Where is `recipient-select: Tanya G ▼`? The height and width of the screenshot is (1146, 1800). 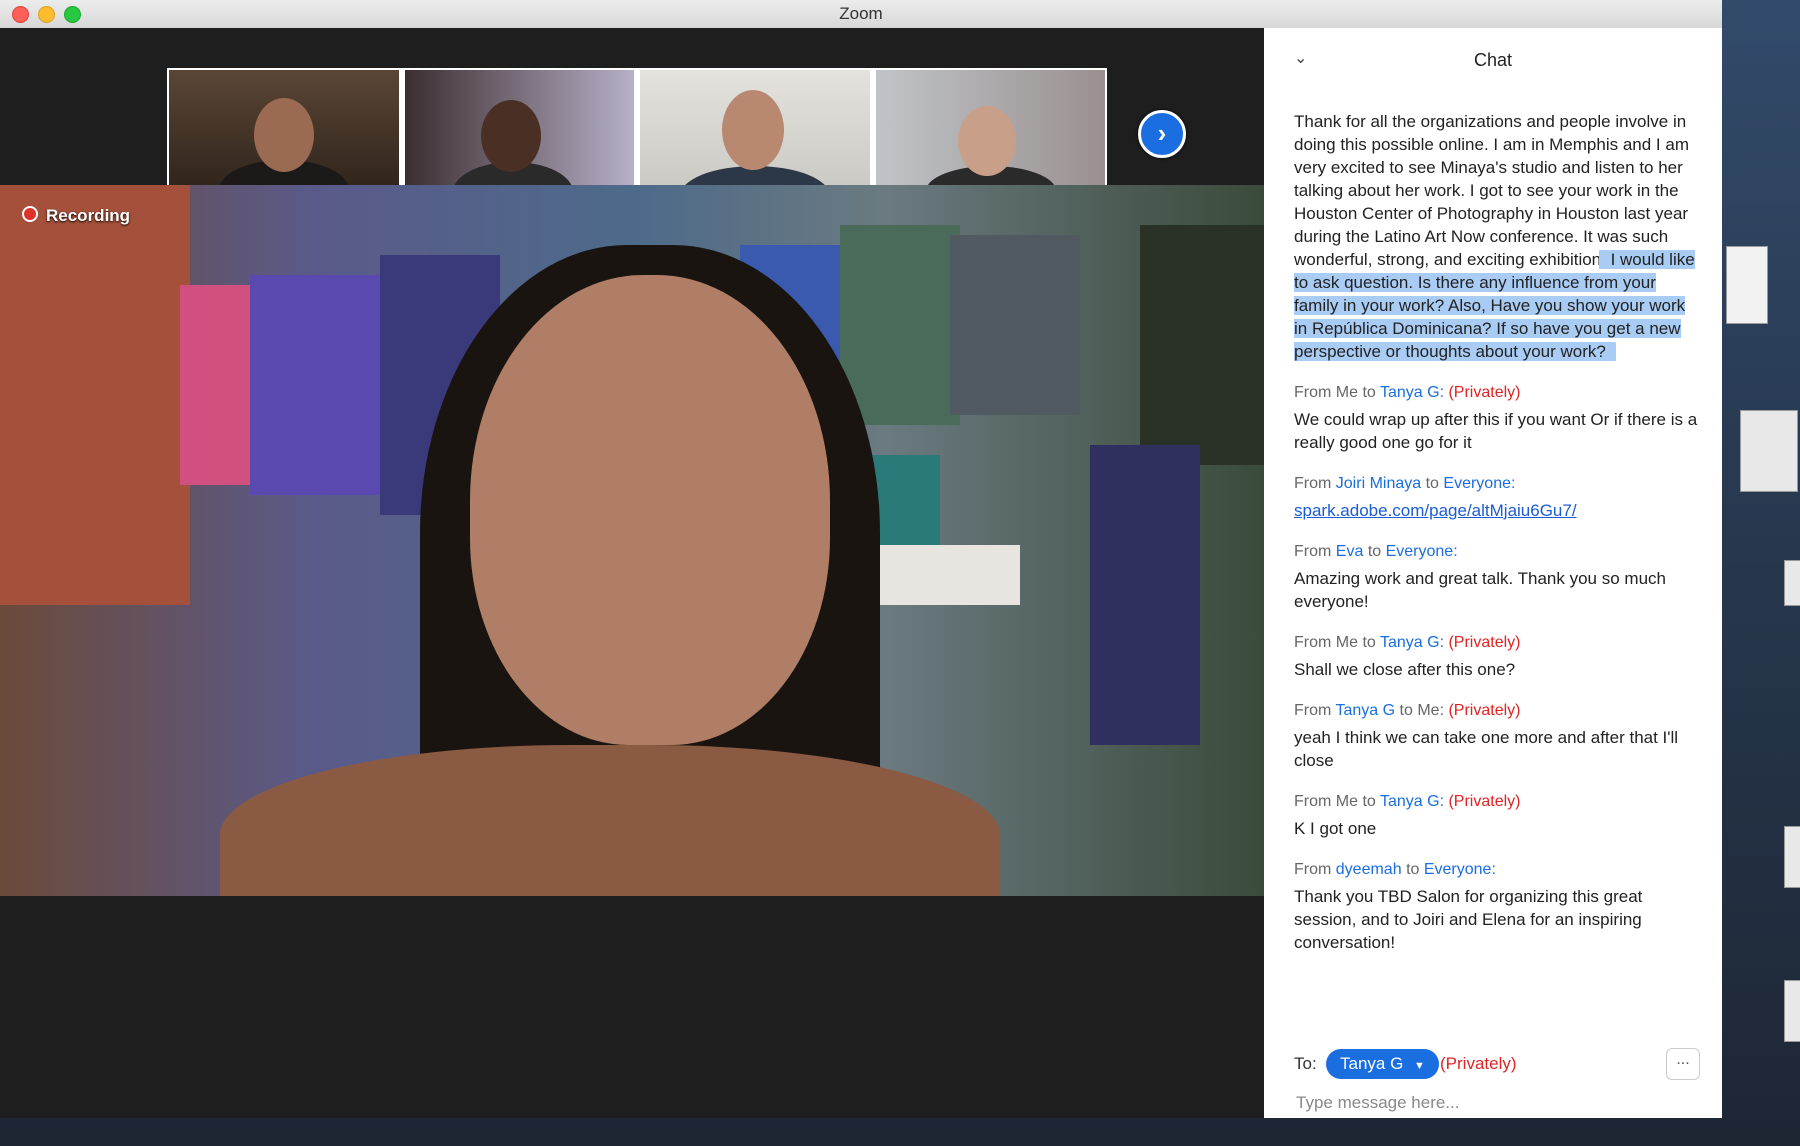 recipient-select: Tanya G ▼ is located at coordinates (1382, 1064).